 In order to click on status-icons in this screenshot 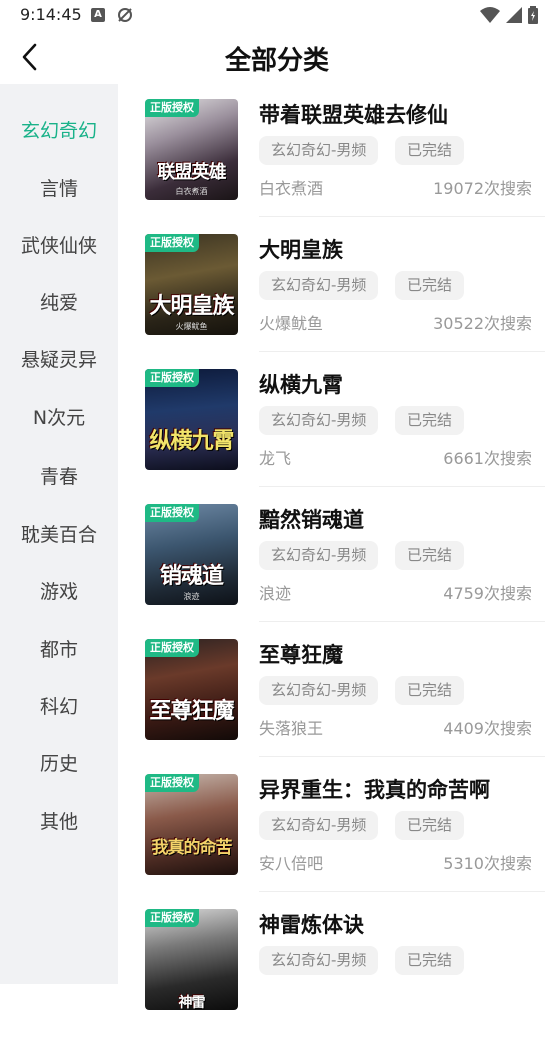, I will do `click(509, 15)`.